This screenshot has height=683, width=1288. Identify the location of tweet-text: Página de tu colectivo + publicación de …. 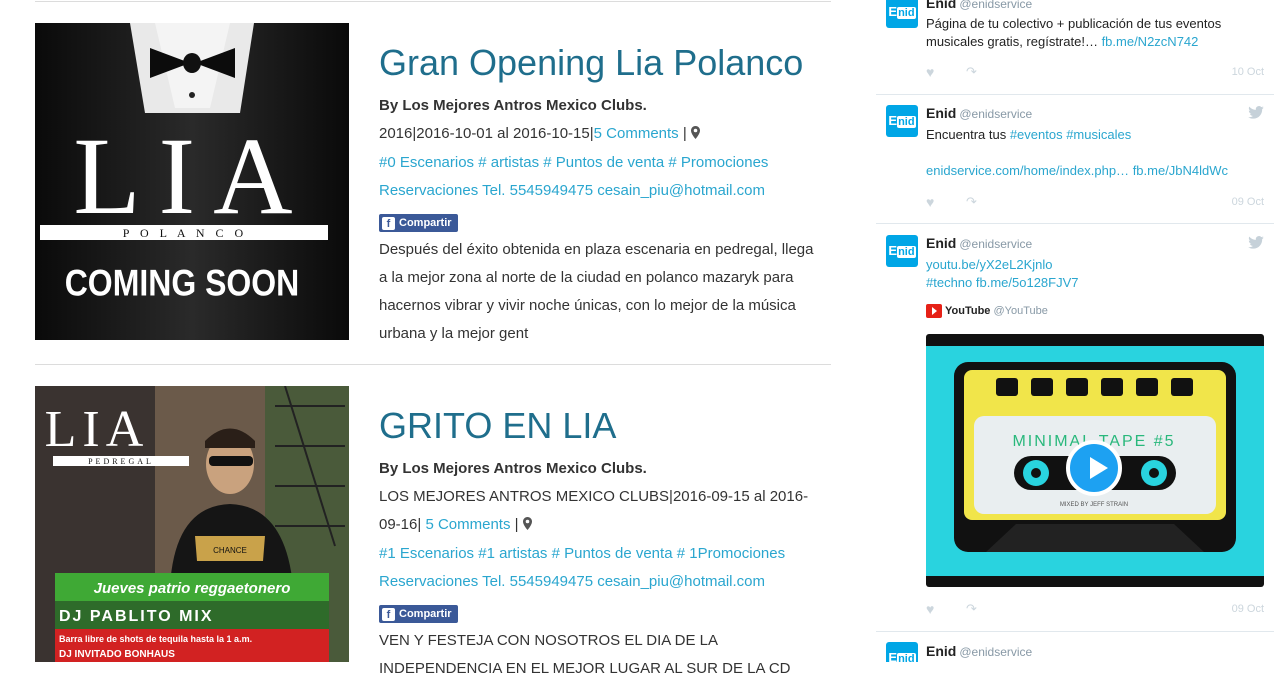
(1074, 32).